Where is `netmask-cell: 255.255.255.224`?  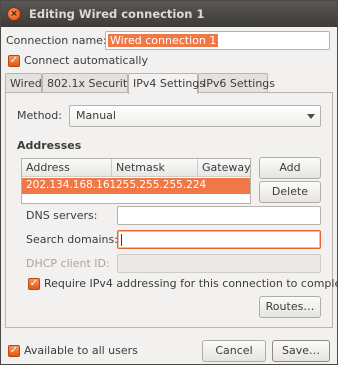
netmask-cell: 255.255.255.224 is located at coordinates (161, 185).